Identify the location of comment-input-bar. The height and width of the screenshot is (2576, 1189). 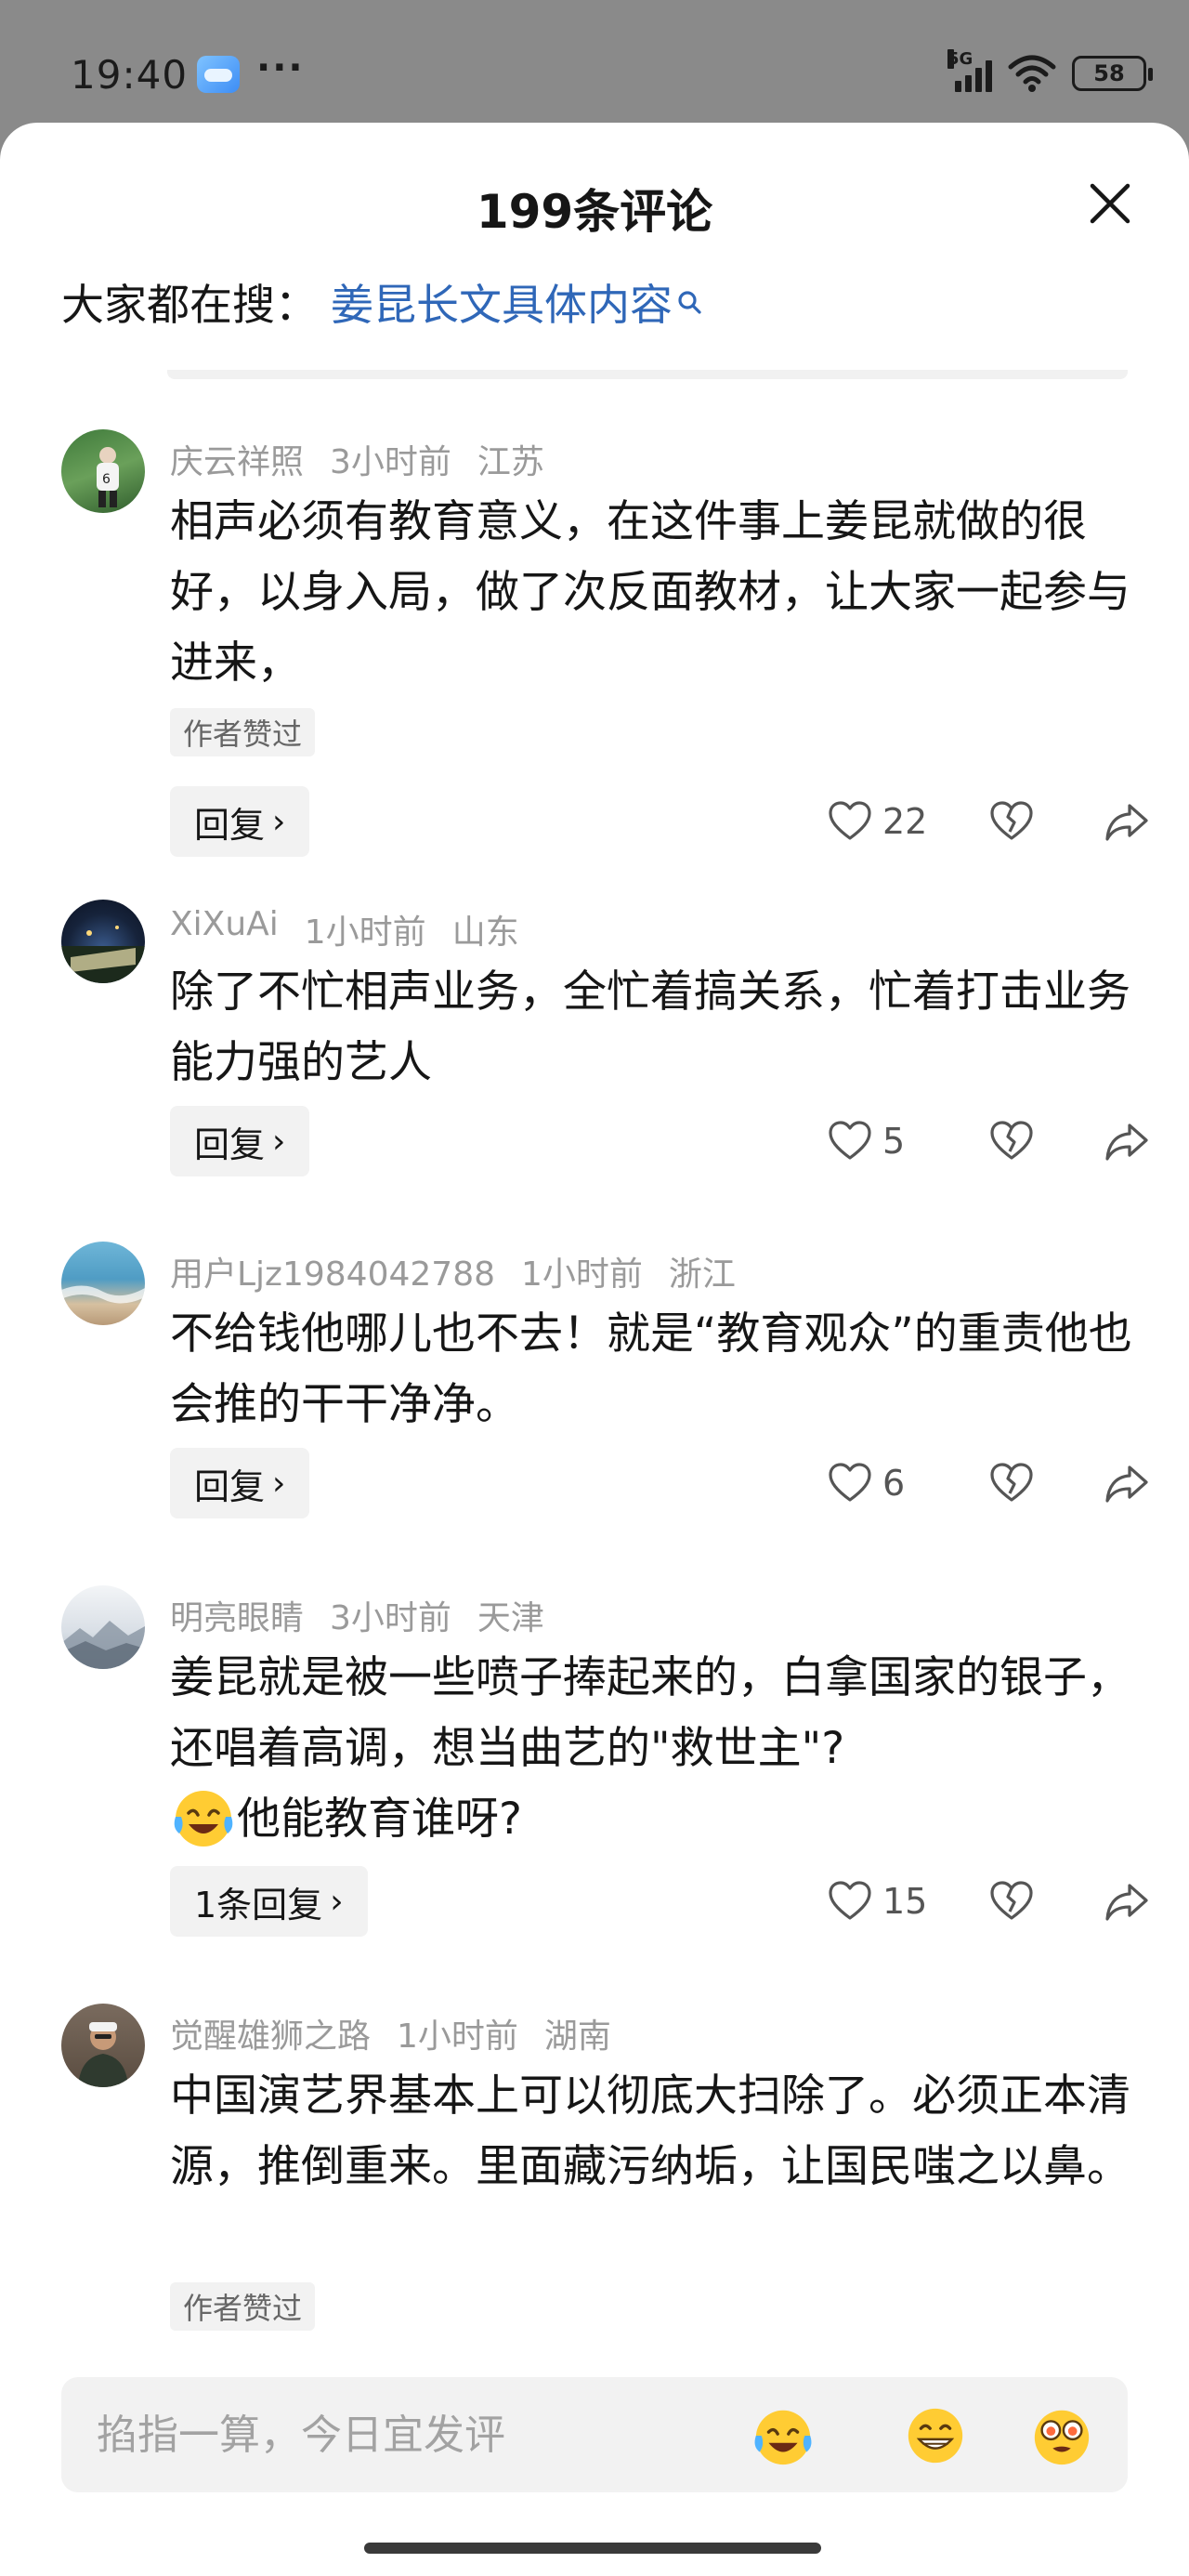
(594, 2434).